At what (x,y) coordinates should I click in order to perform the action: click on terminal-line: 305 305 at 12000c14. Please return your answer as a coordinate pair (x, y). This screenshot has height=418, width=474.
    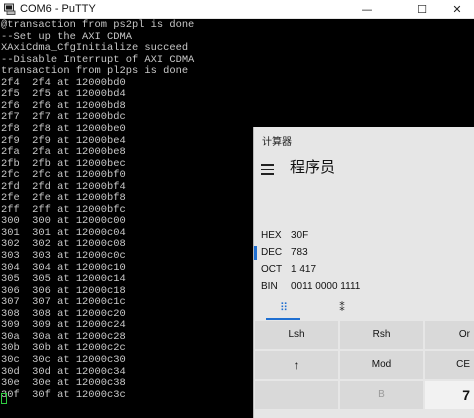
    Looking at the image, I should click on (63, 279).